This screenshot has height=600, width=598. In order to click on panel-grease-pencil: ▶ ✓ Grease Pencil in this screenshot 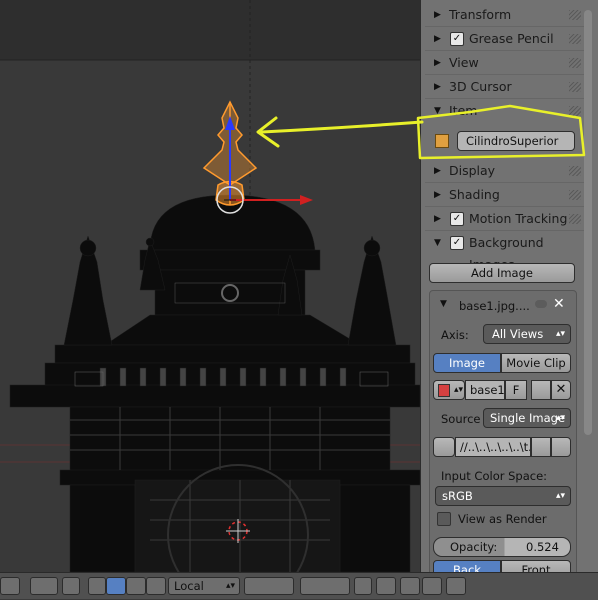, I will do `click(505, 39)`.